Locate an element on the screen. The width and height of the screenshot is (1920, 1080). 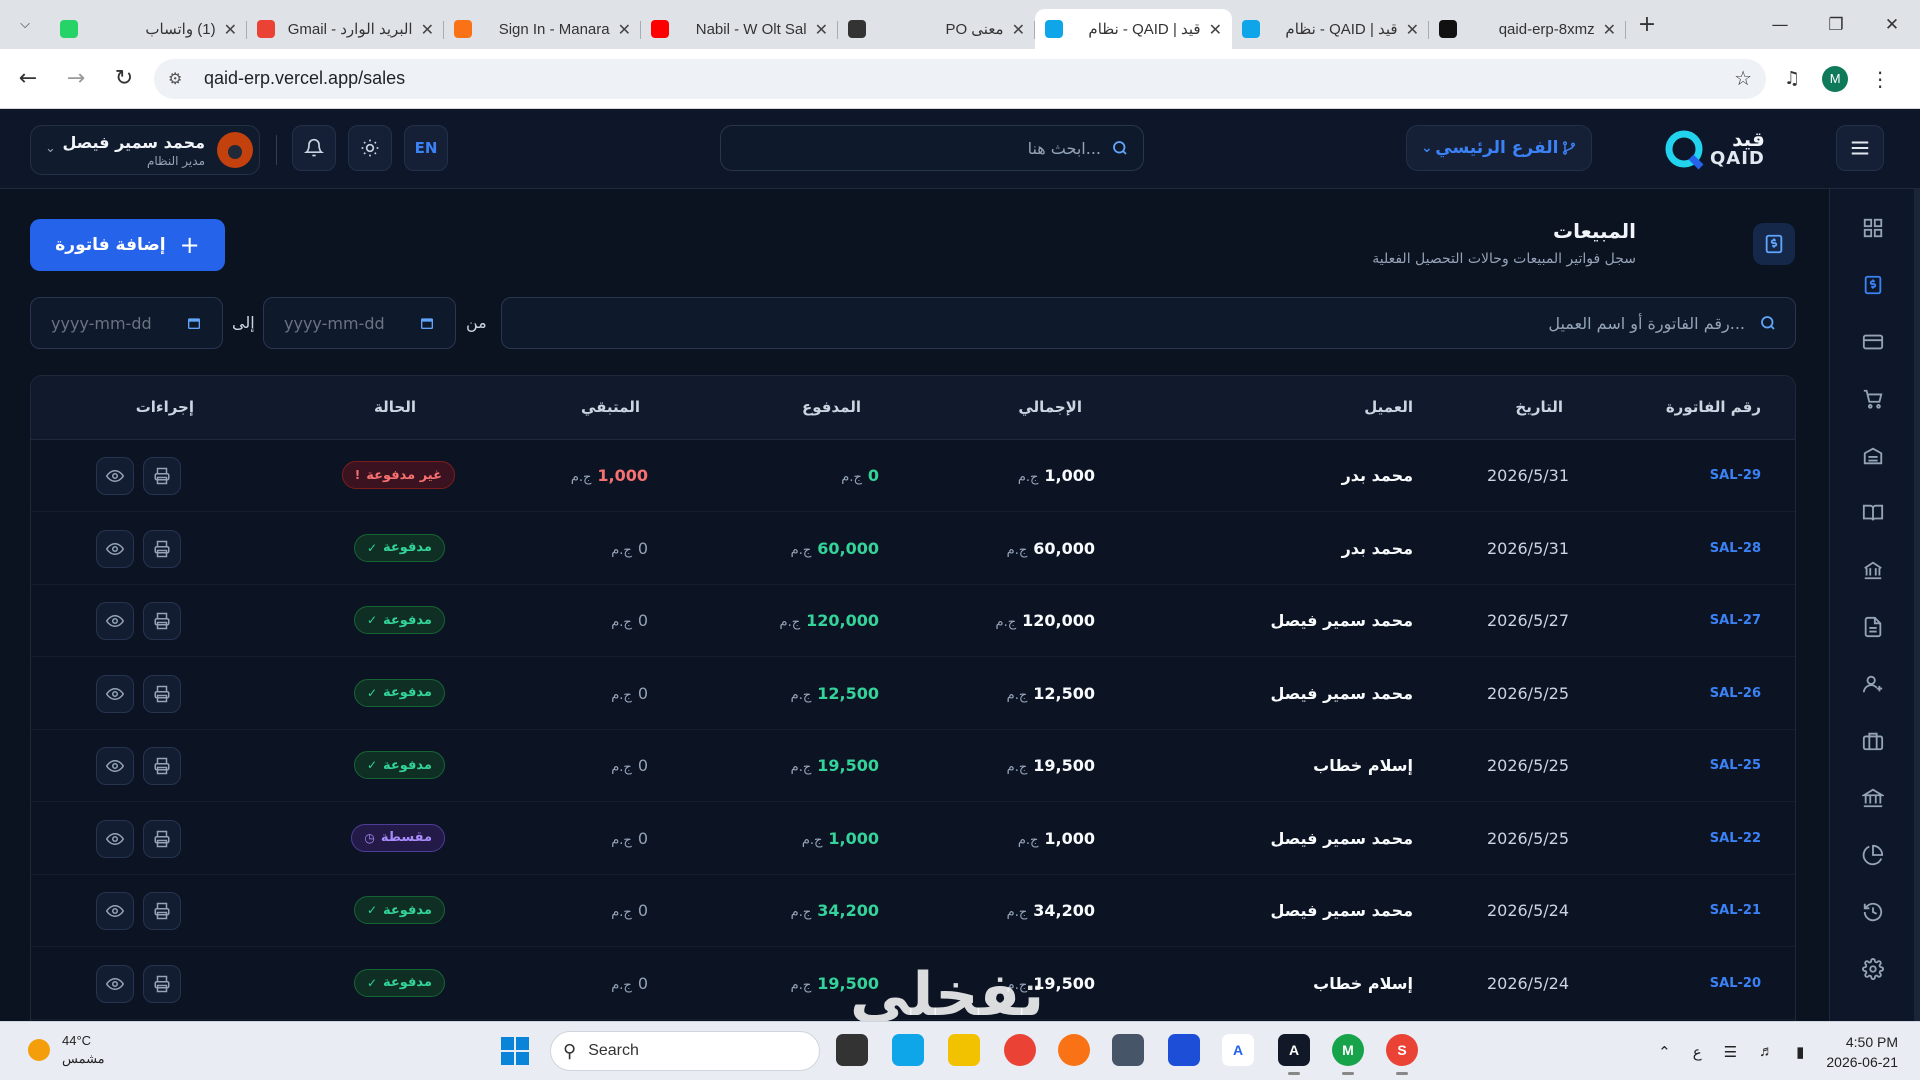
media-control-icon: ♫ is located at coordinates (1792, 78).